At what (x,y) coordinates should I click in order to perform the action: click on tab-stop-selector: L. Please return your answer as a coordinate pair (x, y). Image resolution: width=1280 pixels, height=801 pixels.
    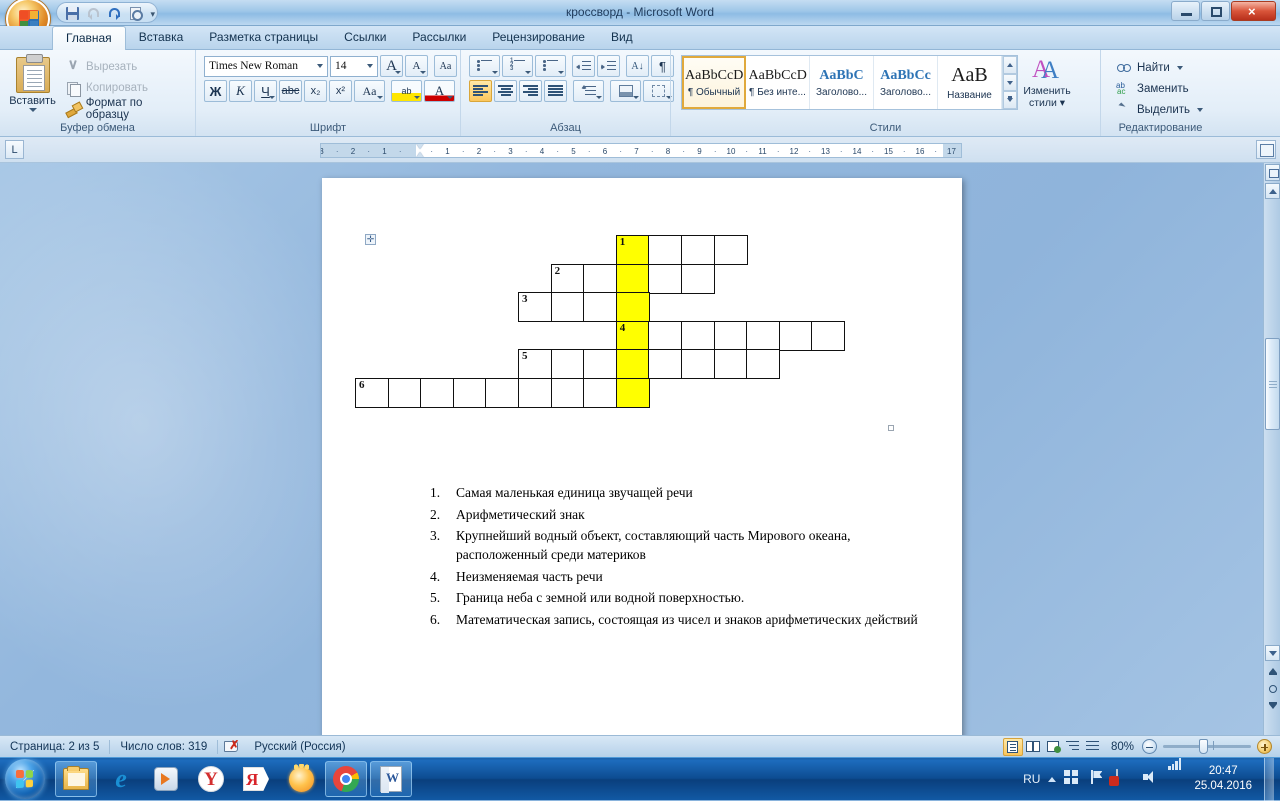
    Looking at the image, I should click on (14, 149).